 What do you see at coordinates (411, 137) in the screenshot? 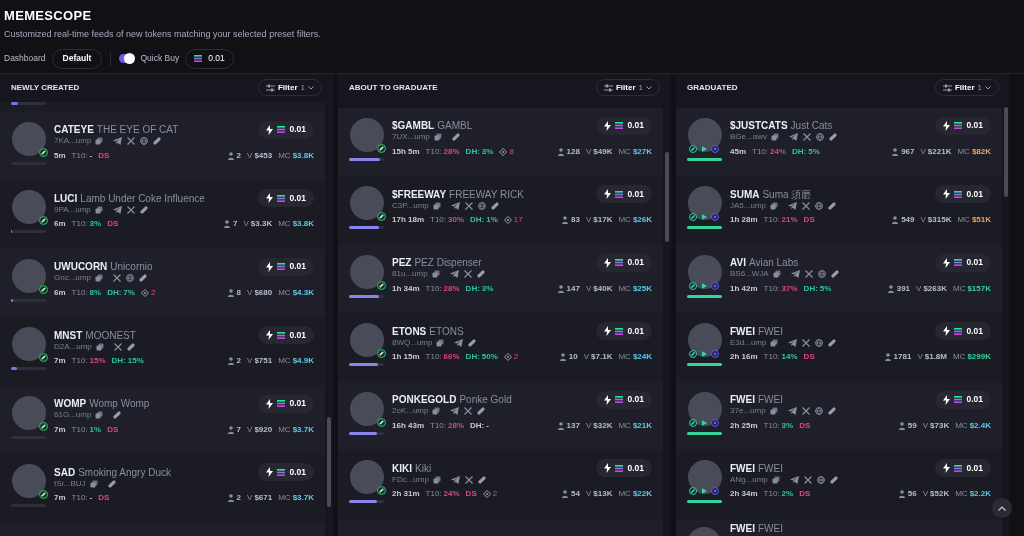
I see `token-address: 7UX...ump` at bounding box center [411, 137].